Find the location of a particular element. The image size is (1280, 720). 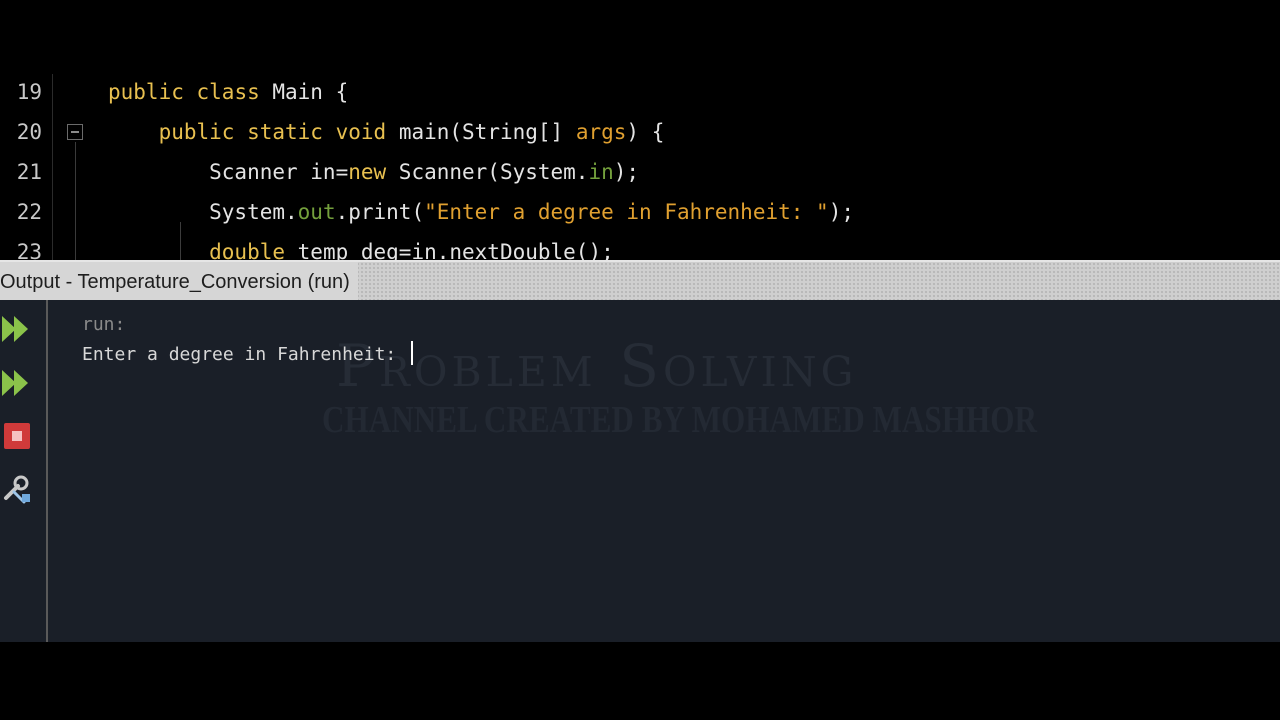

code-token: .print( is located at coordinates (380, 212).